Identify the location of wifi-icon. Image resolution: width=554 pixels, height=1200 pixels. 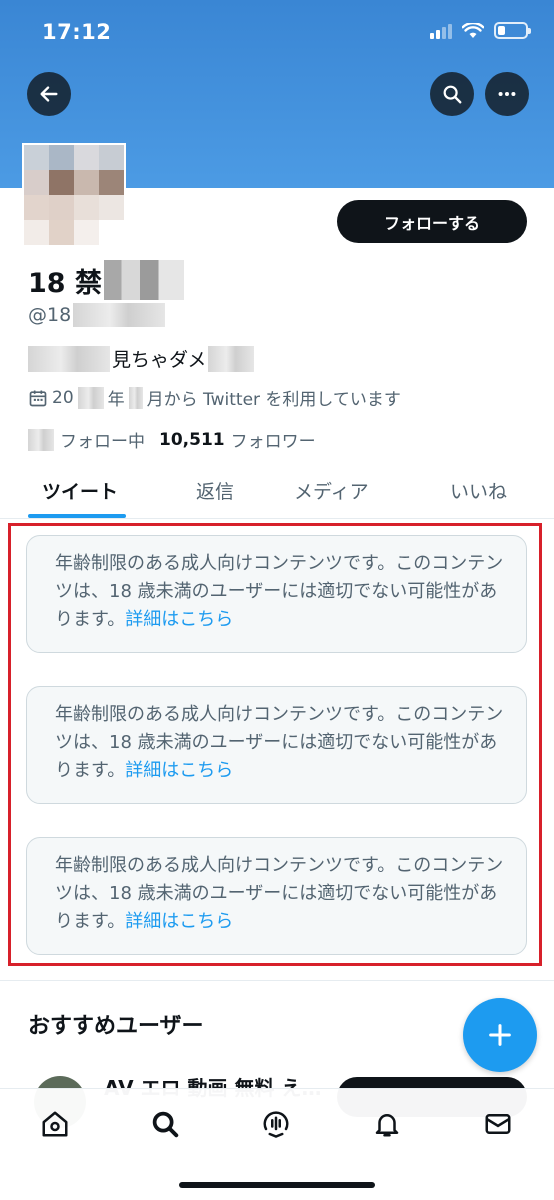
(473, 30).